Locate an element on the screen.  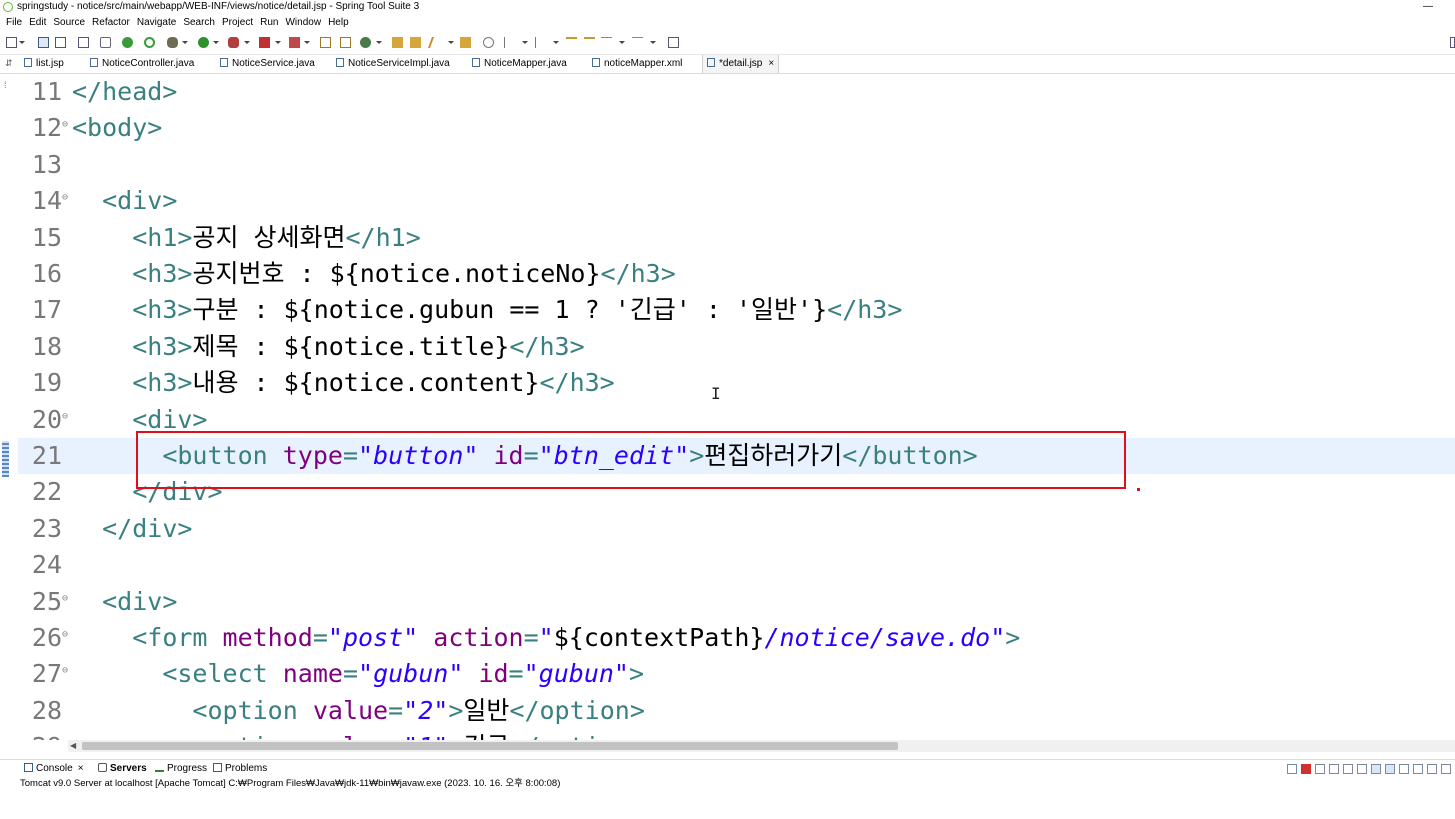
code-line: 24 is located at coordinates (736, 565).